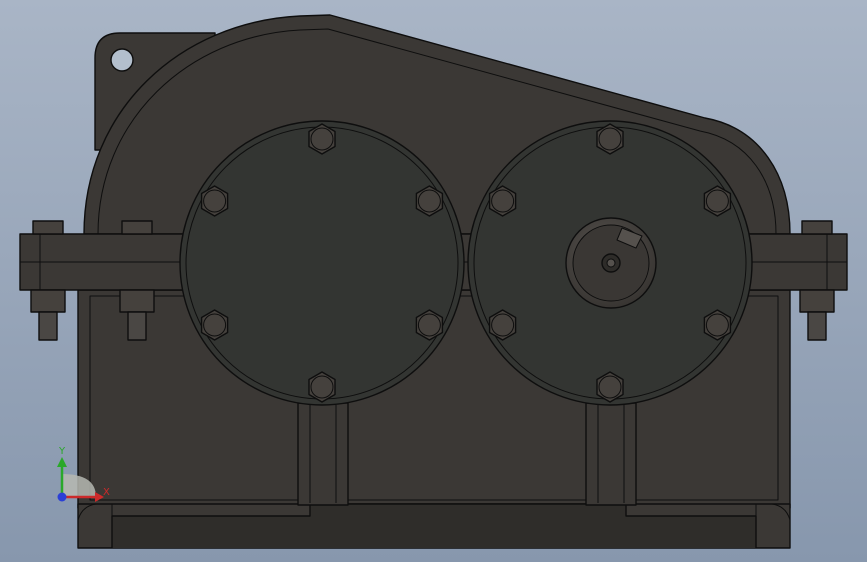  What do you see at coordinates (611, 454) in the screenshot?
I see `support-rib-right` at bounding box center [611, 454].